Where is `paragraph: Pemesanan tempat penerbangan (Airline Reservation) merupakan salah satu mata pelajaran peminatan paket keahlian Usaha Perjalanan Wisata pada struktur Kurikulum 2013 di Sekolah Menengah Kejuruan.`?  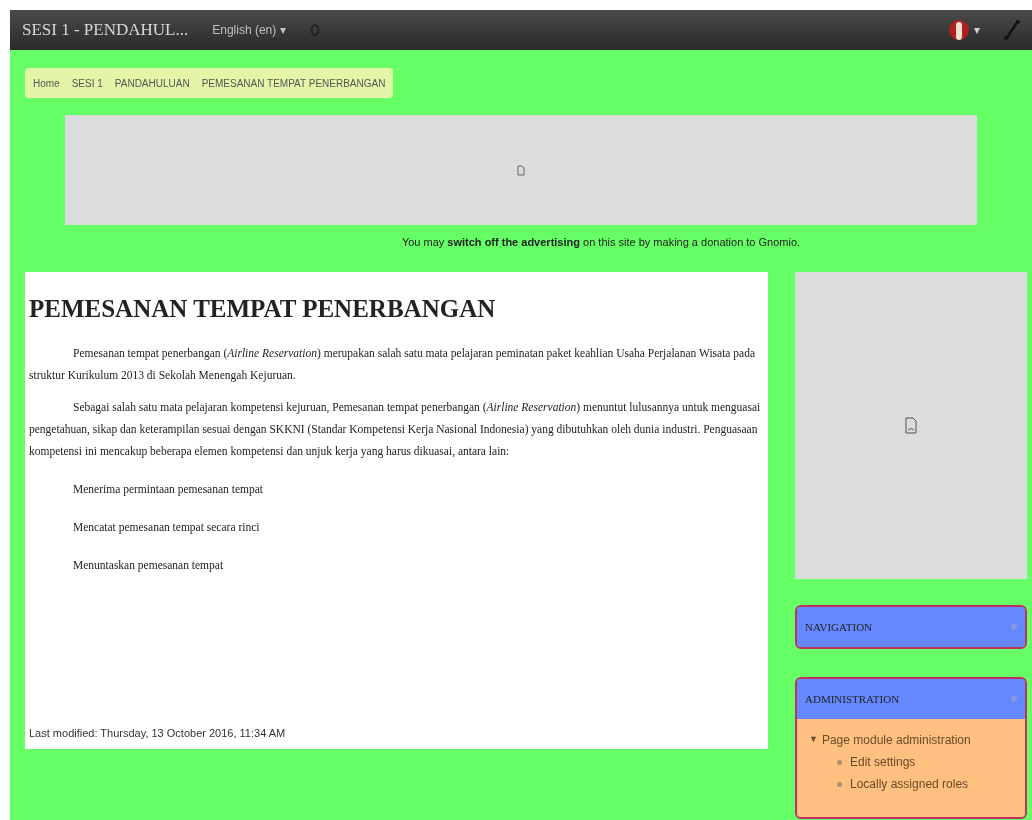 paragraph: Pemesanan tempat penerbangan (Airline Reservation) merupakan salah satu mata pelajaran peminatan paket keahlian Usaha Perjalanan Wisata pada struktur Kurikulum 2013 di Sekolah Menengah Kejuruan. is located at coordinates (393, 364).